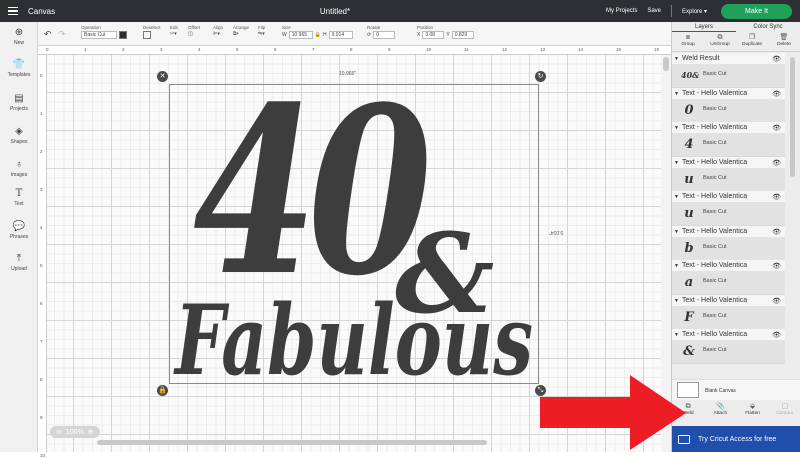  What do you see at coordinates (162, 76) in the screenshot?
I see `delete-handle-icon: ✕` at bounding box center [162, 76].